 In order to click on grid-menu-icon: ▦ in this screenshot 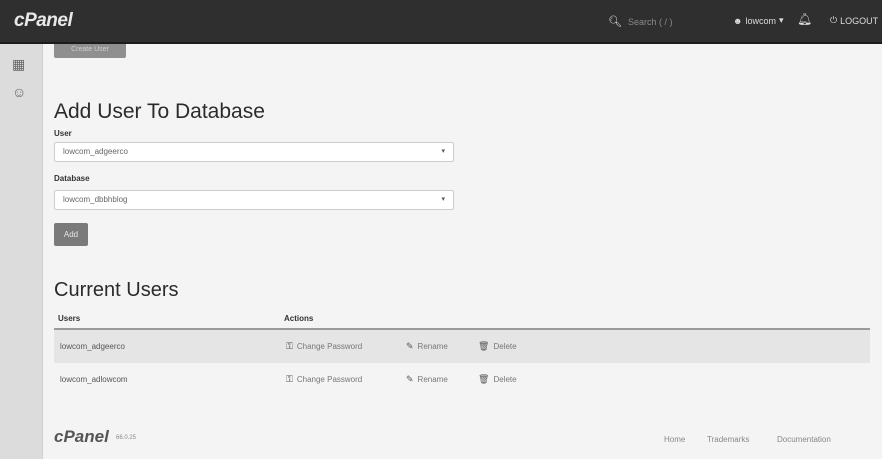, I will do `click(18, 64)`.